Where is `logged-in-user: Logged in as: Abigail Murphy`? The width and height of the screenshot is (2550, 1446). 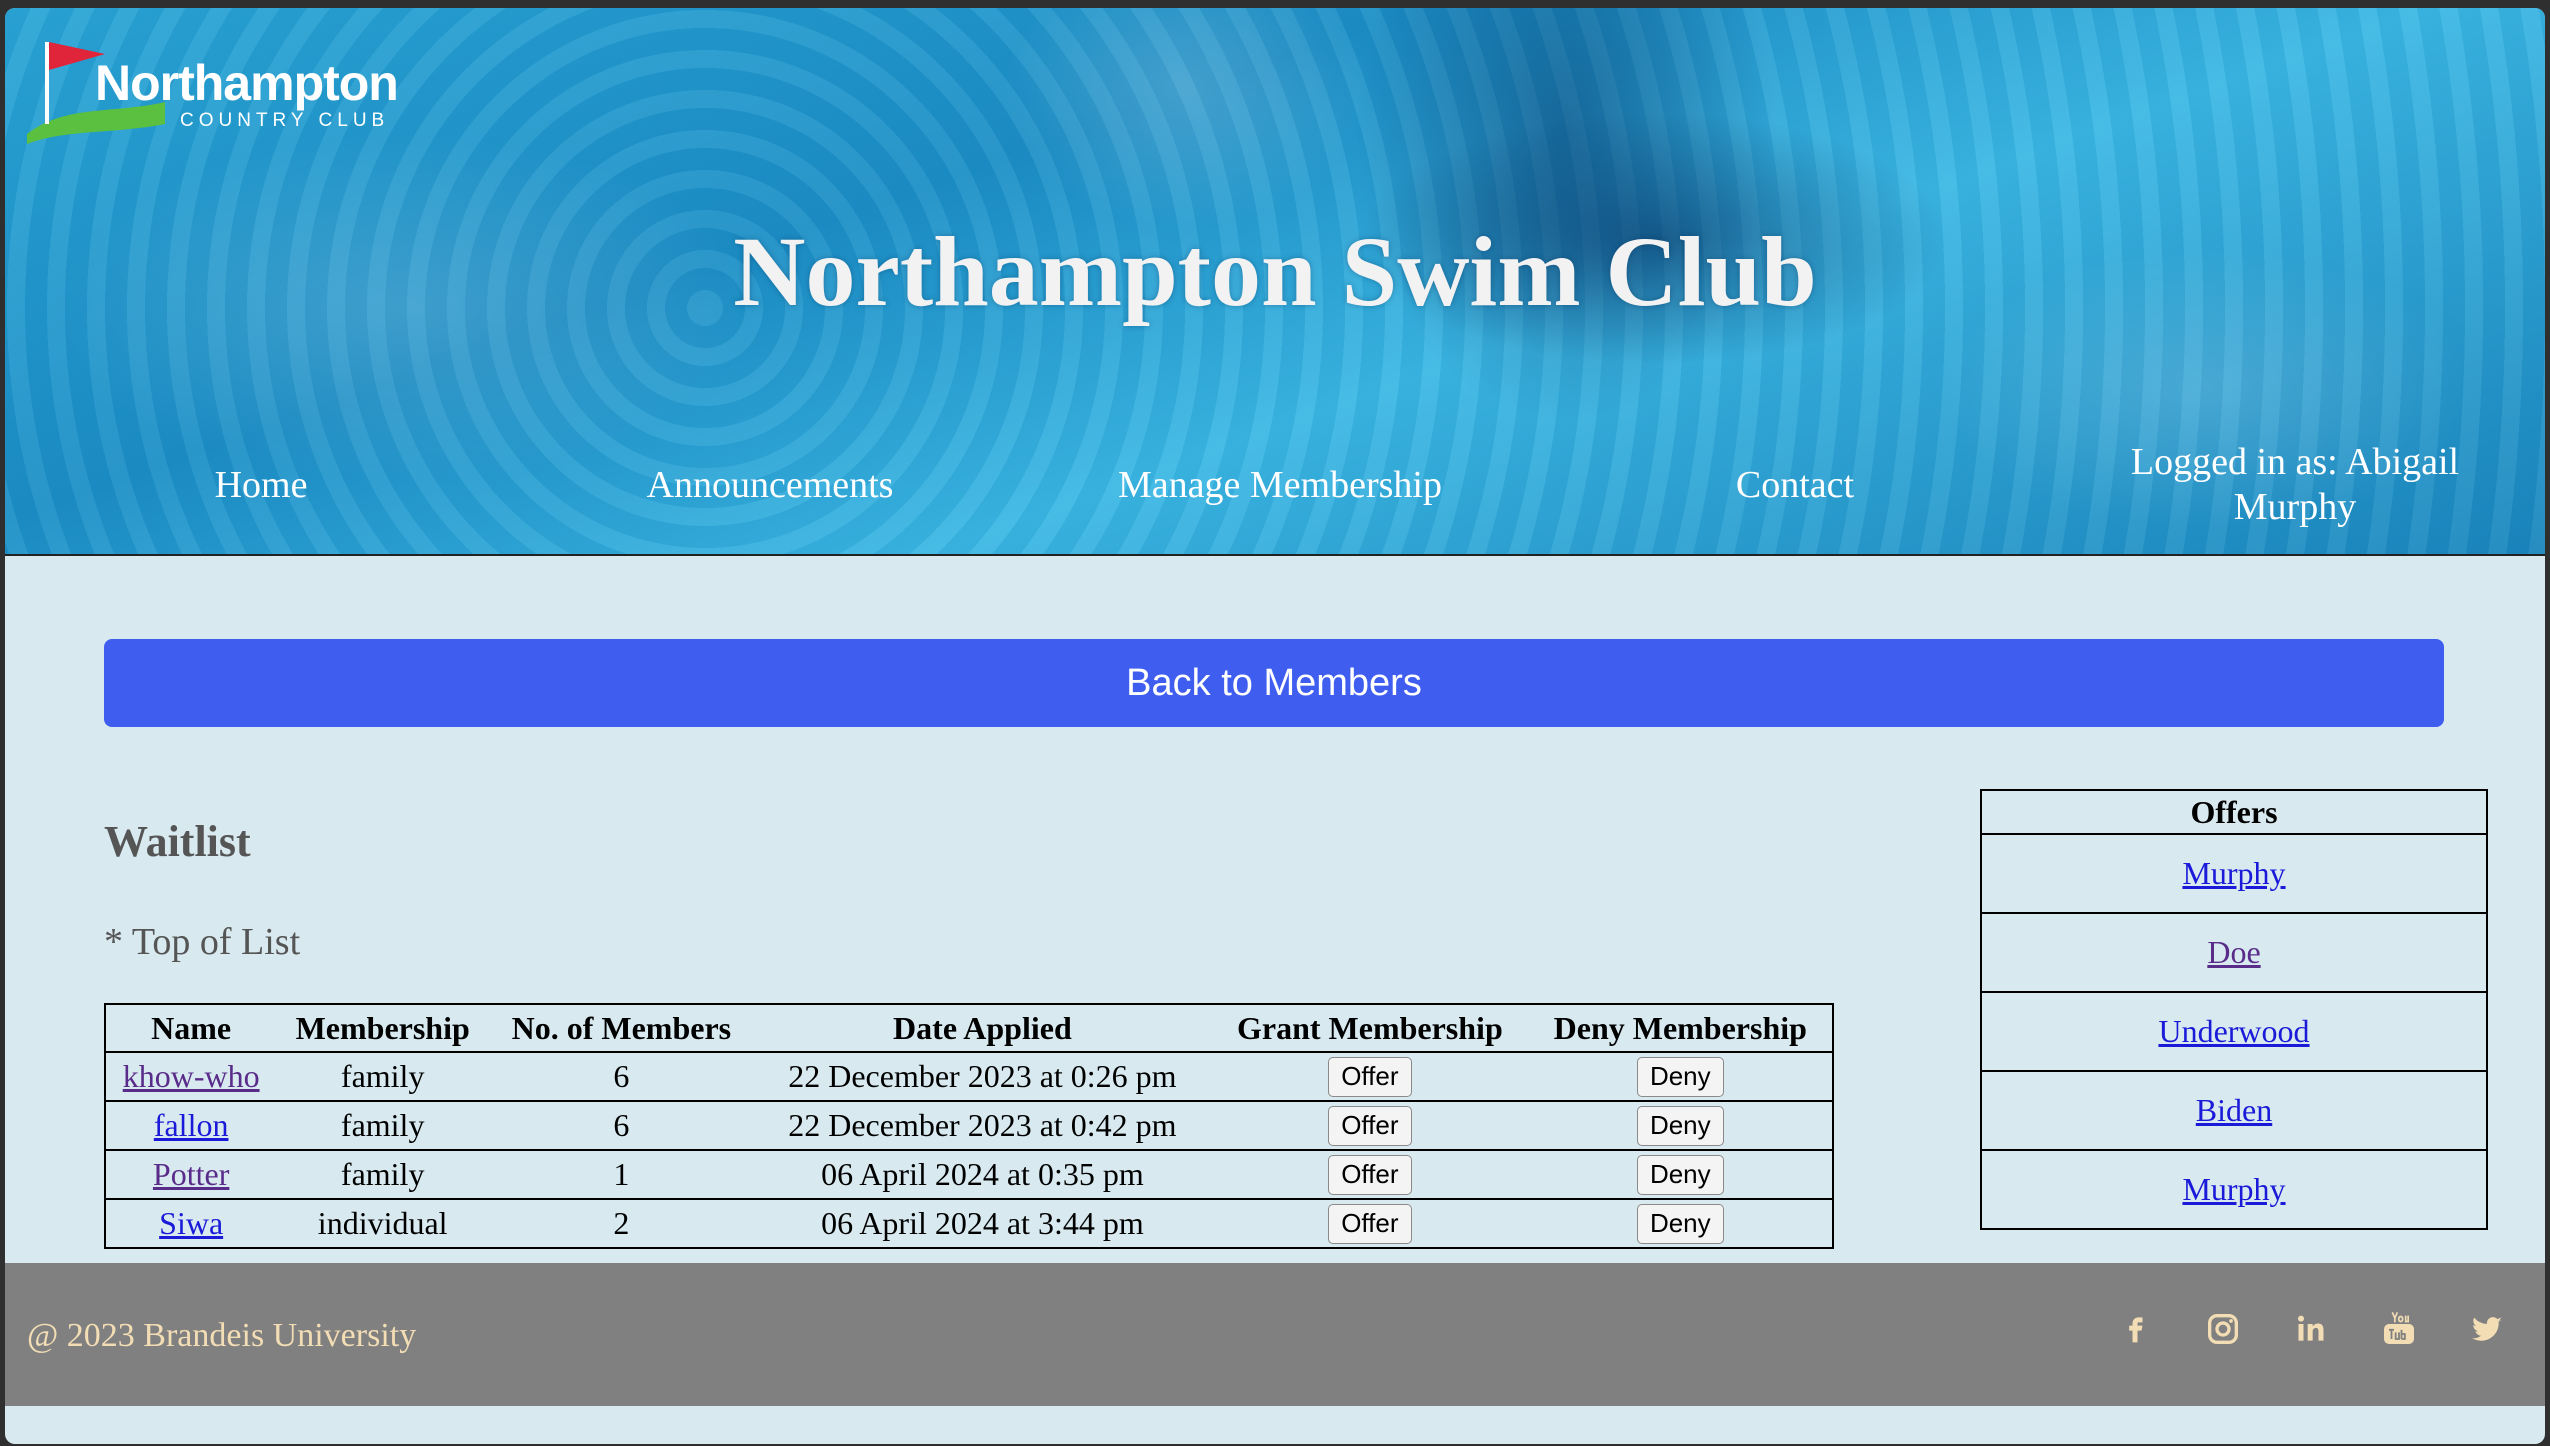 logged-in-user: Logged in as: Abigail Murphy is located at coordinates (2295, 485).